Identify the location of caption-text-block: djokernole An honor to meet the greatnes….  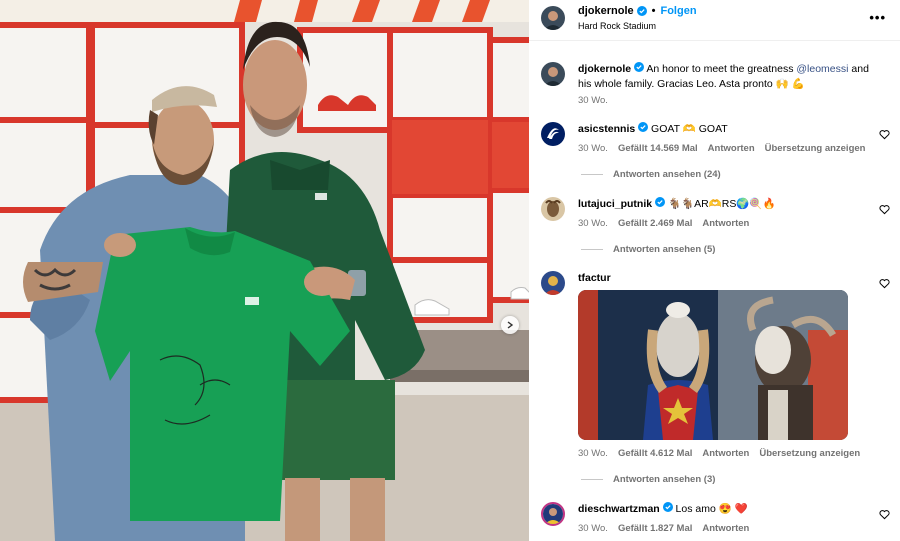
(728, 77).